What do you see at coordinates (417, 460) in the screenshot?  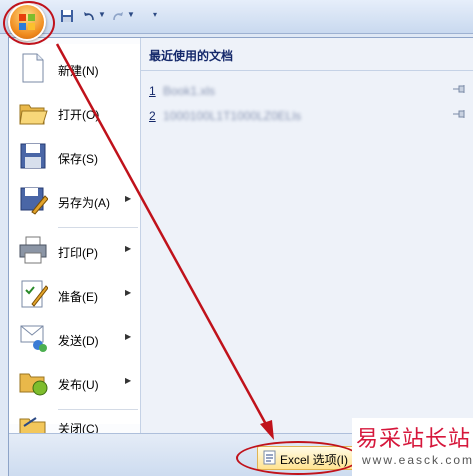 I see `watermark-url: www.easck.com` at bounding box center [417, 460].